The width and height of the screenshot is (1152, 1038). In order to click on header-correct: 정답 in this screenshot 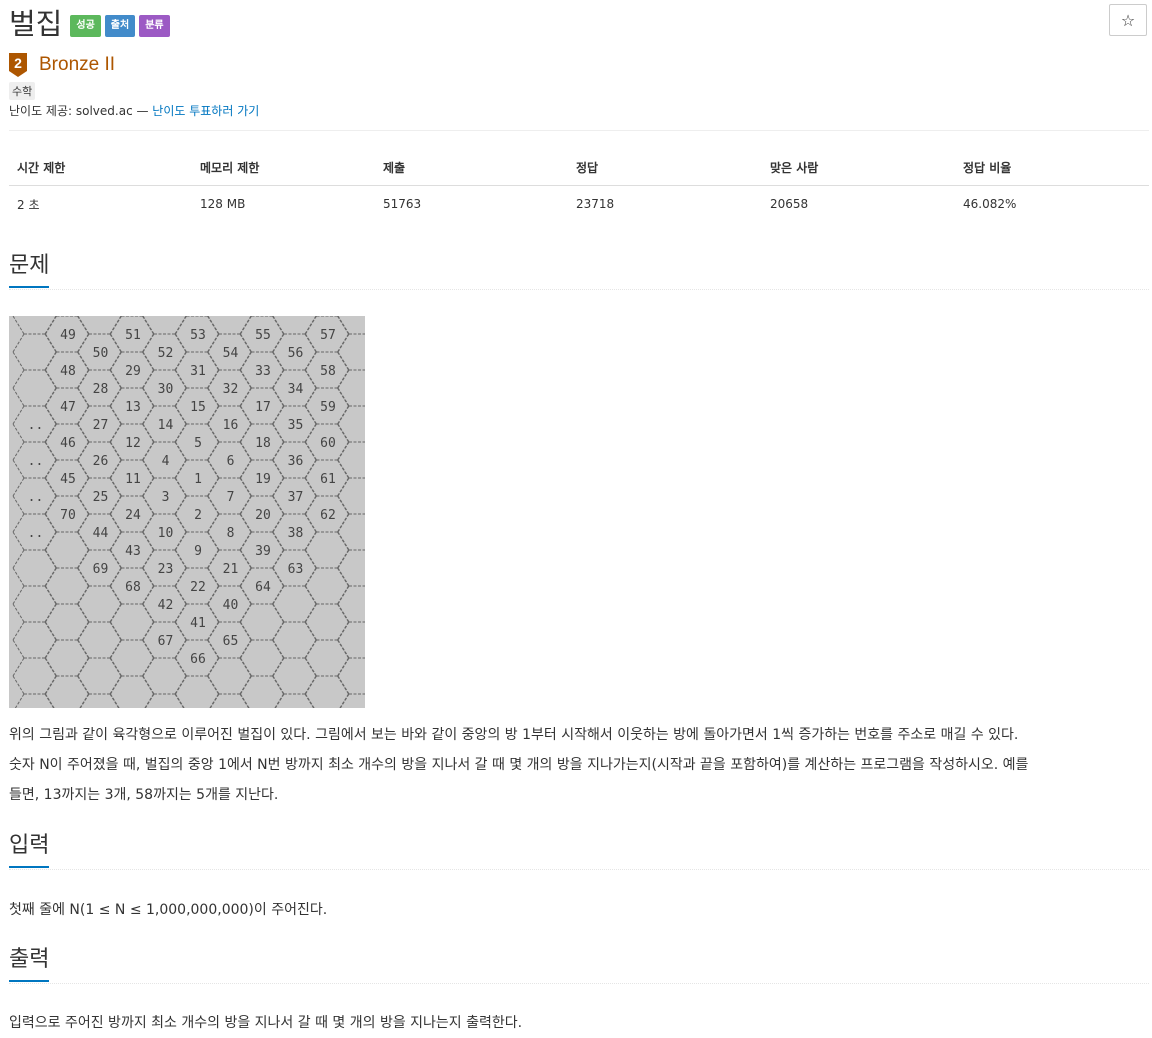, I will do `click(665, 168)`.